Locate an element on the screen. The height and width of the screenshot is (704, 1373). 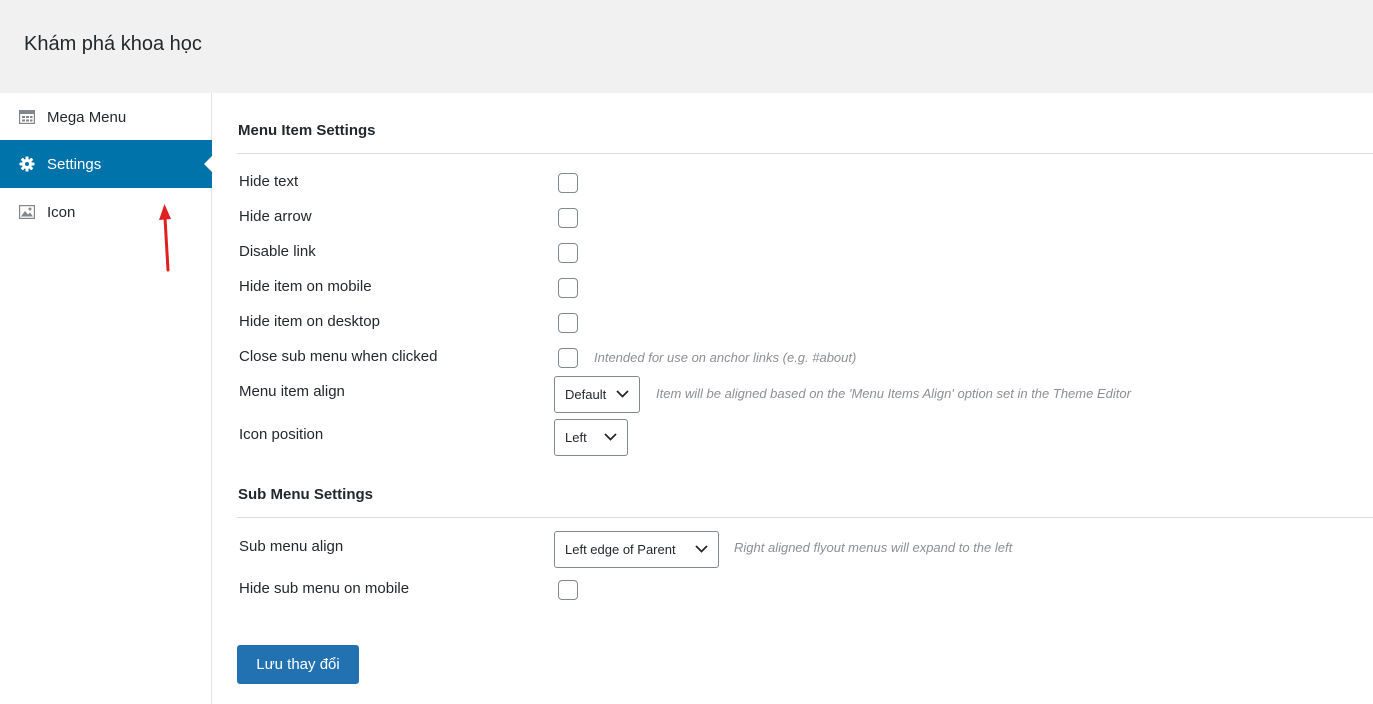
gear-icon is located at coordinates (27, 164).